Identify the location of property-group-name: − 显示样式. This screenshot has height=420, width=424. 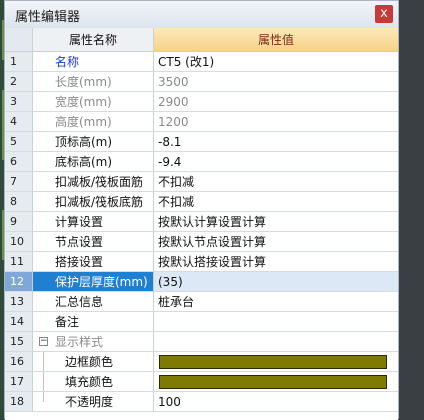
(93, 342).